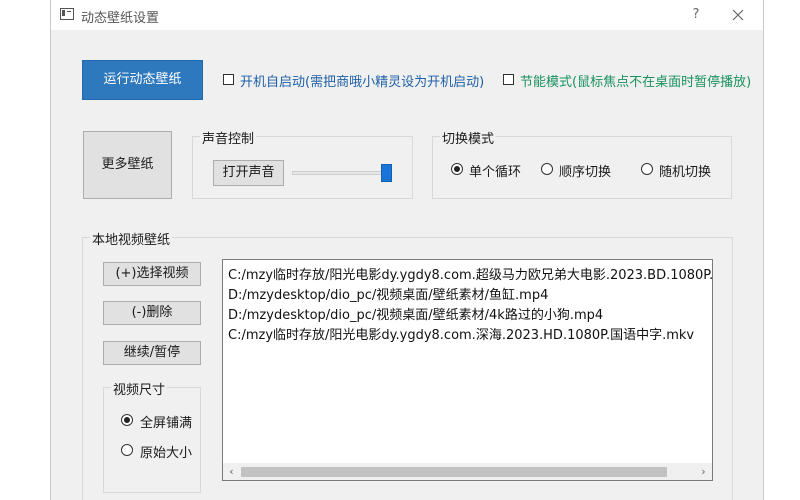  Describe the element at coordinates (142, 80) in the screenshot. I see `run-wallpaper-button: 运行动态壁纸` at that location.